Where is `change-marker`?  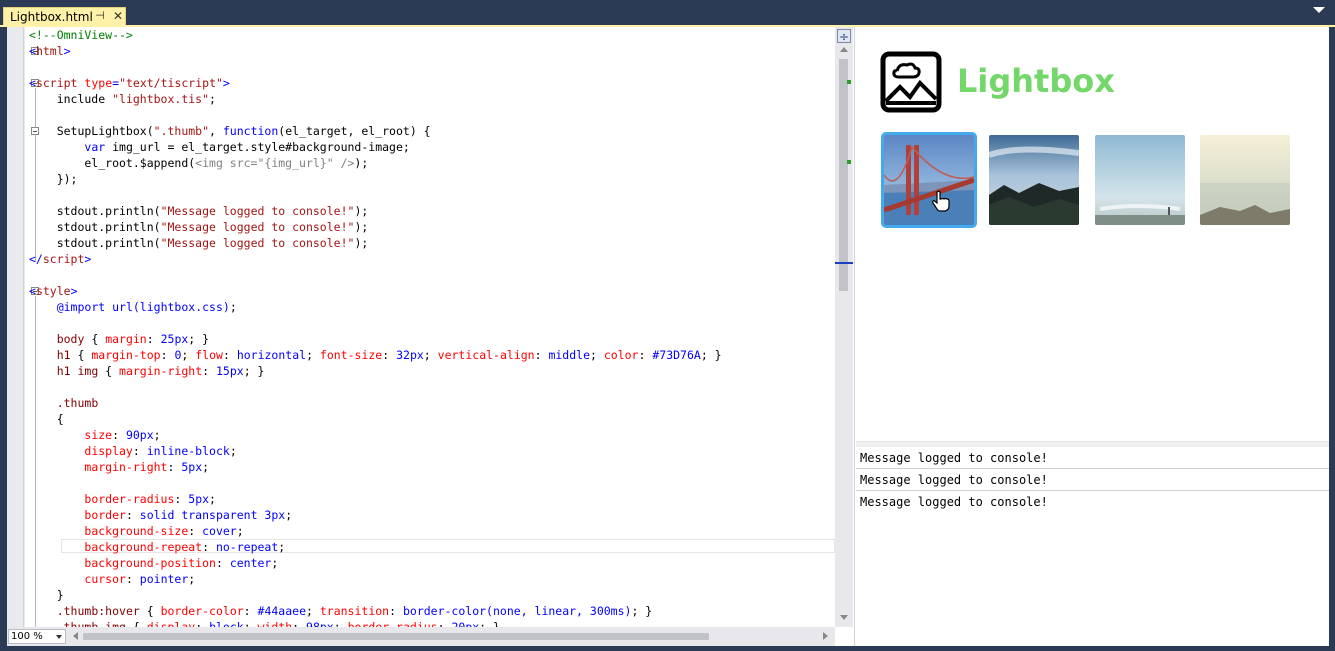 change-marker is located at coordinates (849, 82).